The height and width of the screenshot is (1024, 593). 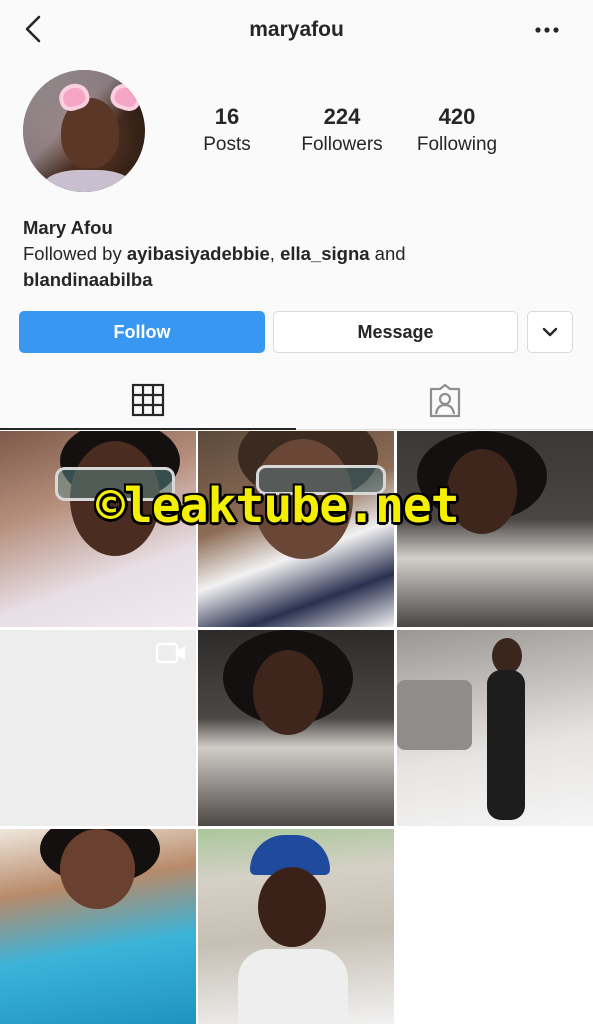 I want to click on tab-tagged, so click(x=444, y=401).